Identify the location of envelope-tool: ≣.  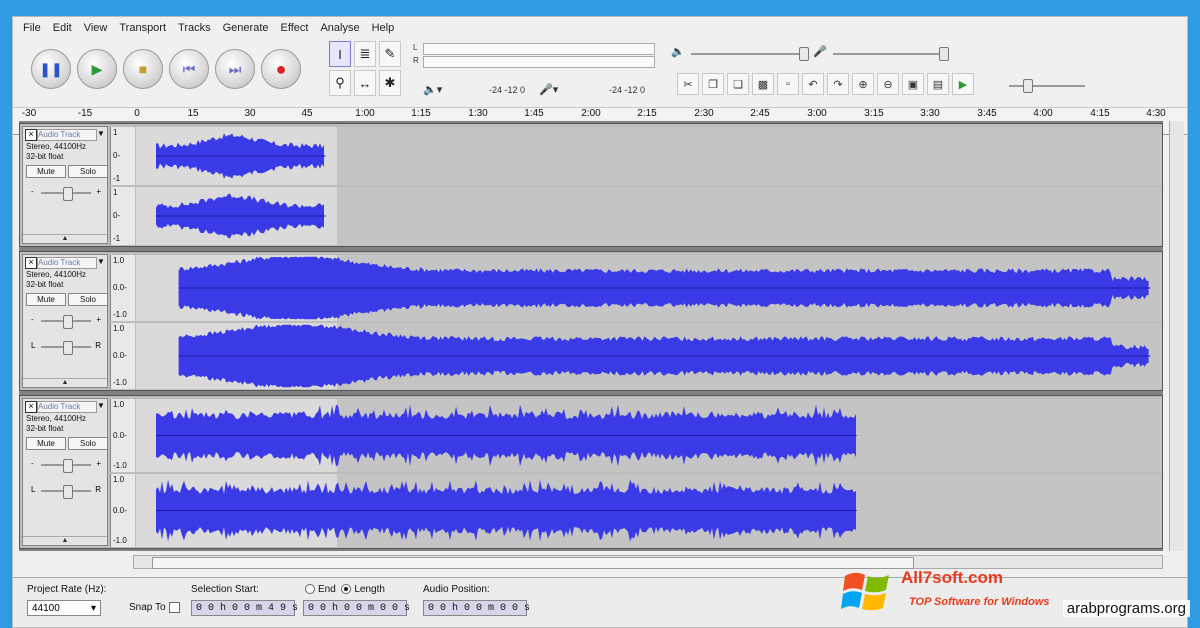
(365, 54).